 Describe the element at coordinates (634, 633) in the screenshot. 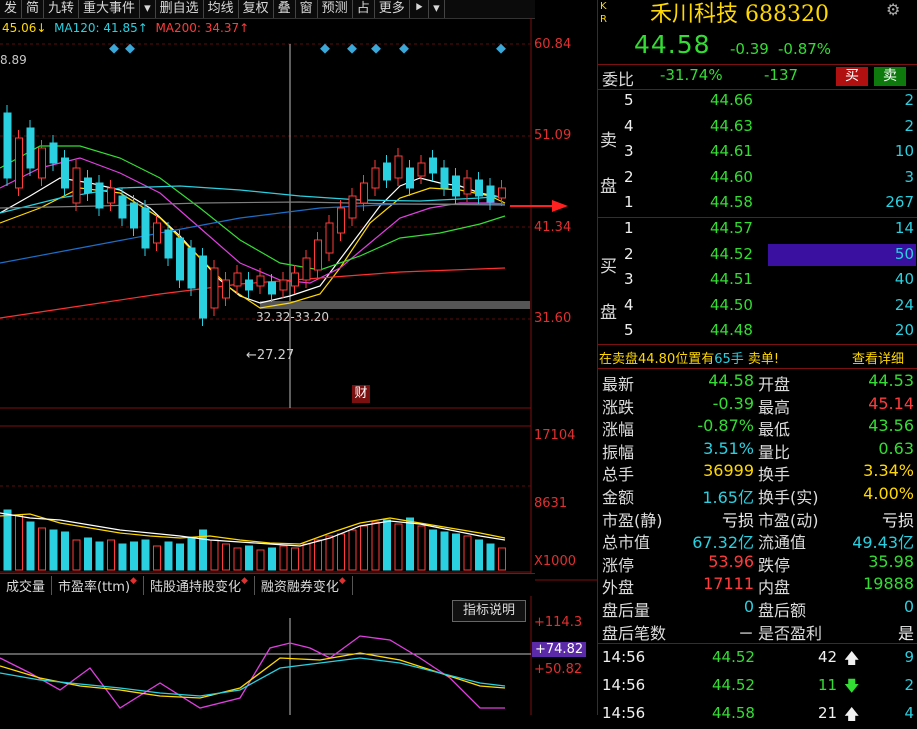

I see `stat-label: 盘后笔数` at that location.